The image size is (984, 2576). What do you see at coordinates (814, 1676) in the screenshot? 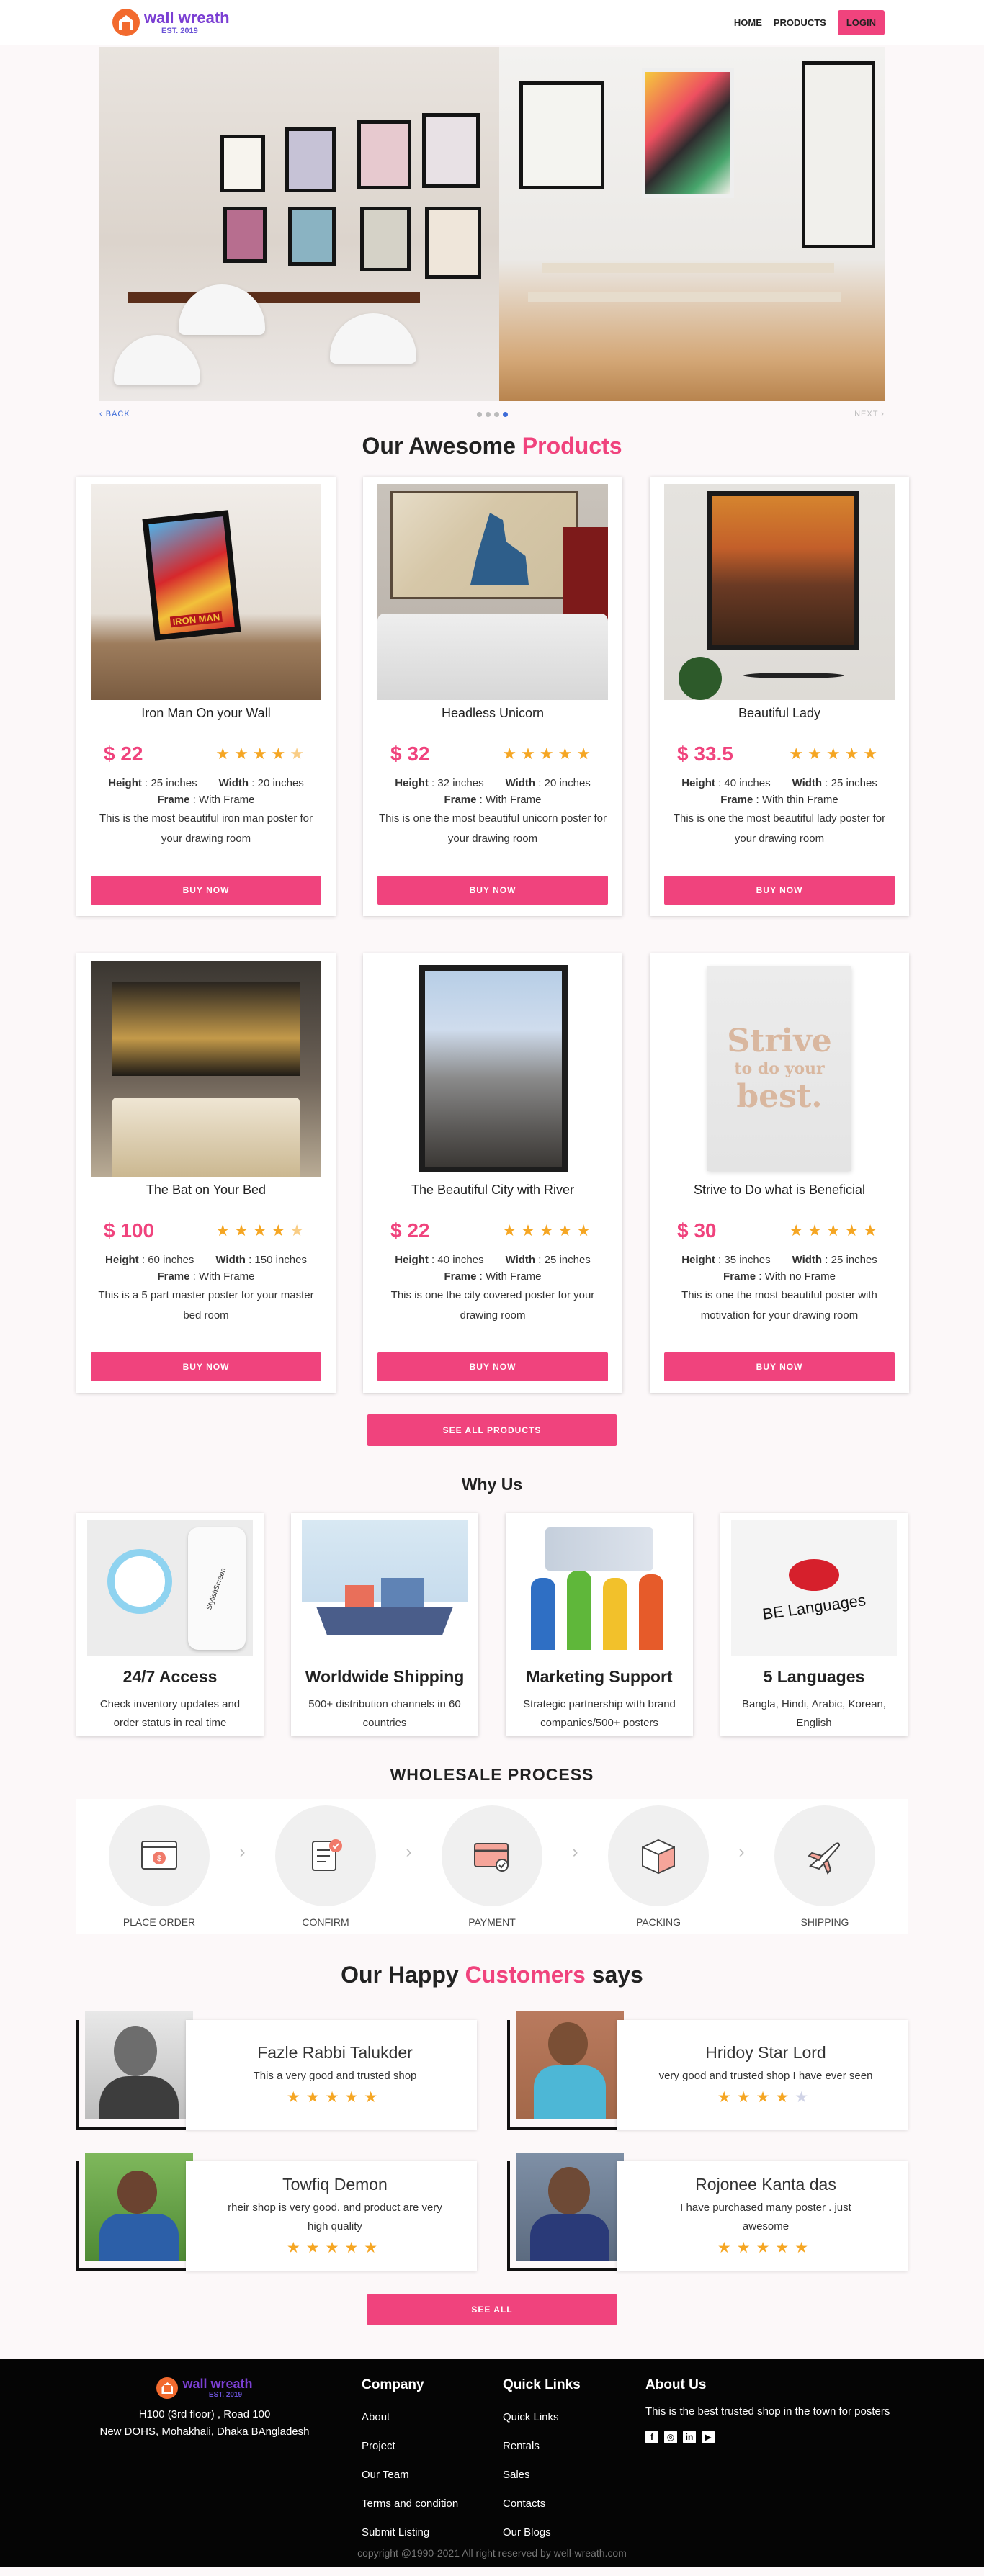
I see `why-title: 5 Languages` at bounding box center [814, 1676].